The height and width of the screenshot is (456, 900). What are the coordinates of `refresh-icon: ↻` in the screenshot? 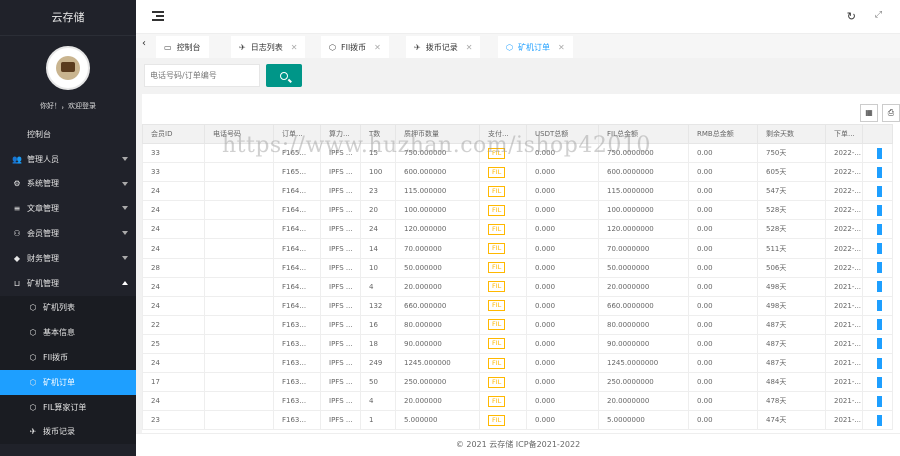 It's located at (851, 16).